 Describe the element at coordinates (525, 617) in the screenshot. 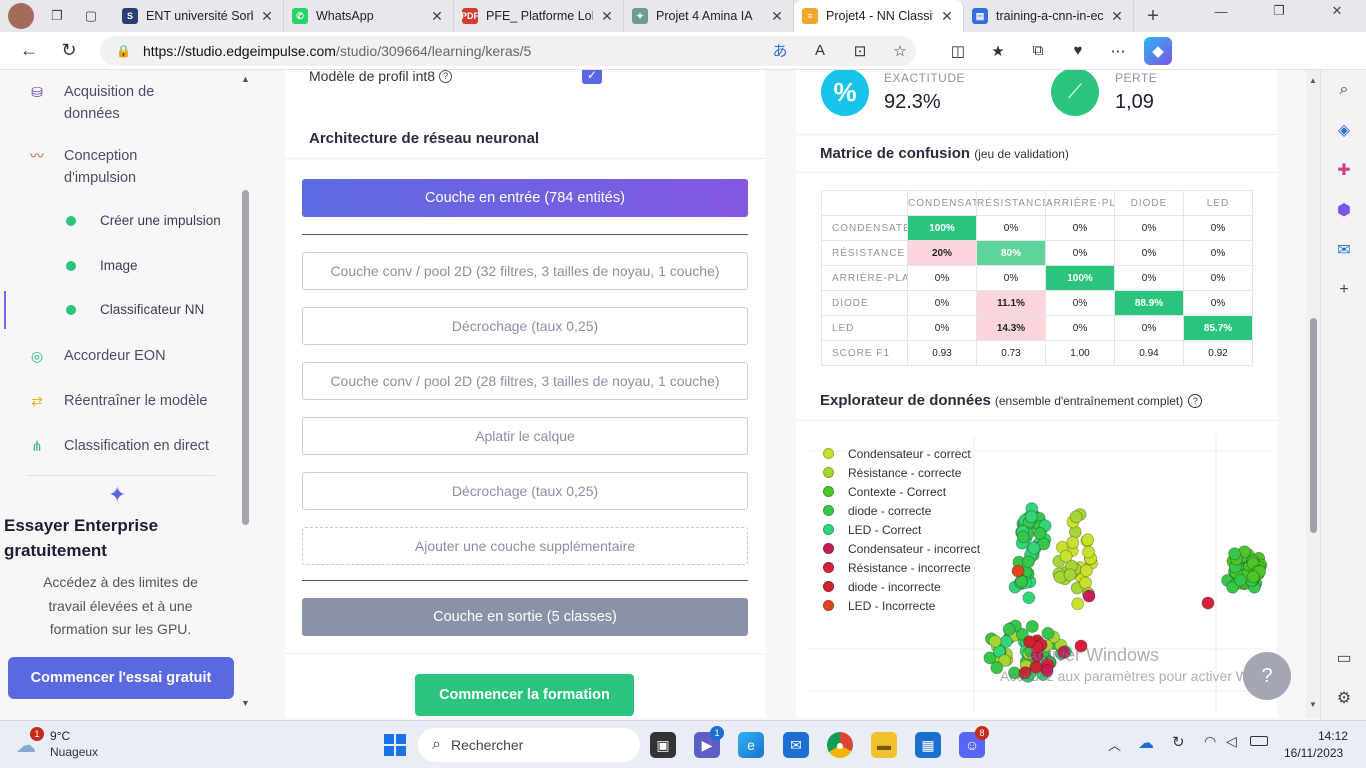

I see `output-layer: Couche en sortie (5 classes)` at that location.